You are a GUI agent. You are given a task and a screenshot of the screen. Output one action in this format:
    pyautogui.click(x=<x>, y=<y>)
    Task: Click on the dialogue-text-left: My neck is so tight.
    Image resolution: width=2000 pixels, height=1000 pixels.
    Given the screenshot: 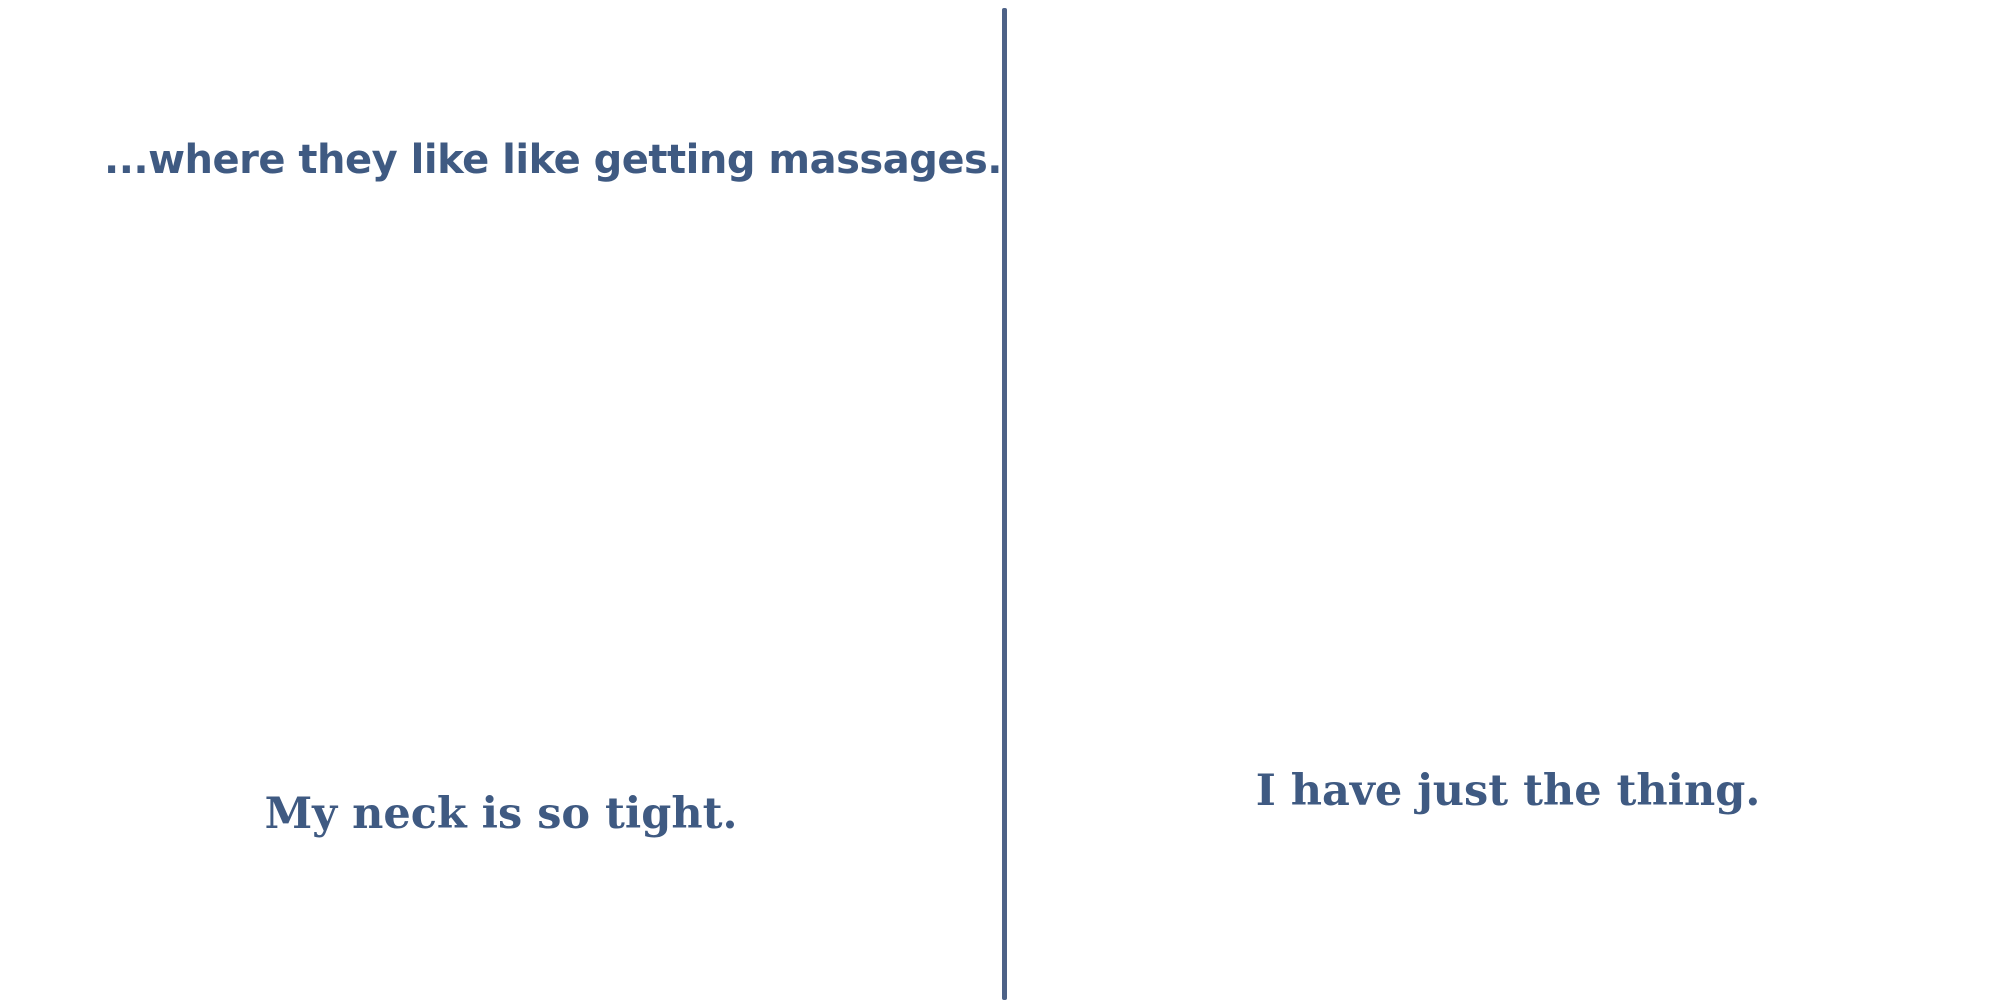 What is the action you would take?
    pyautogui.click(x=501, y=814)
    